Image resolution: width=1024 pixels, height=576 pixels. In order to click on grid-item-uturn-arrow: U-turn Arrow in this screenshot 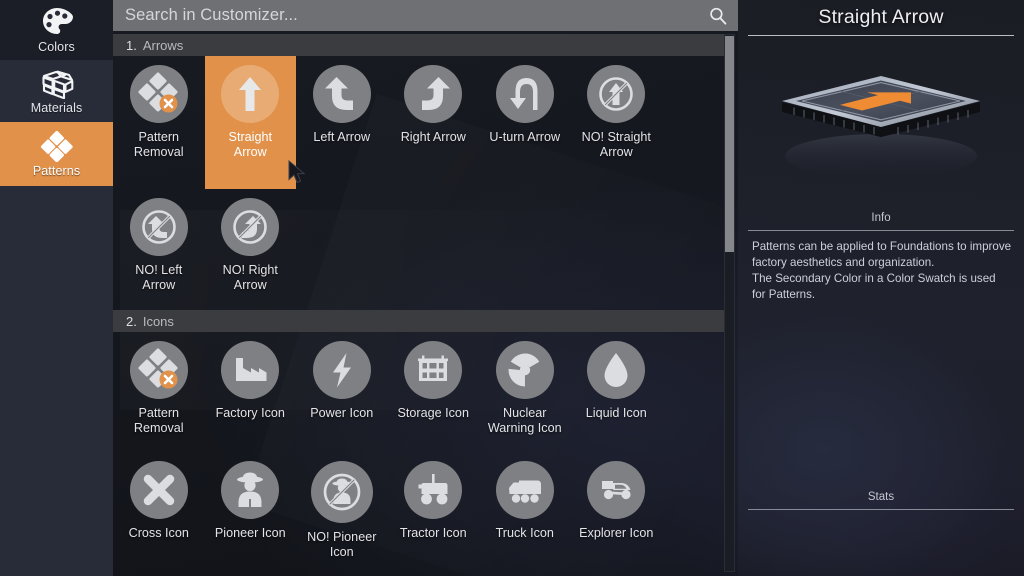, I will do `click(525, 122)`.